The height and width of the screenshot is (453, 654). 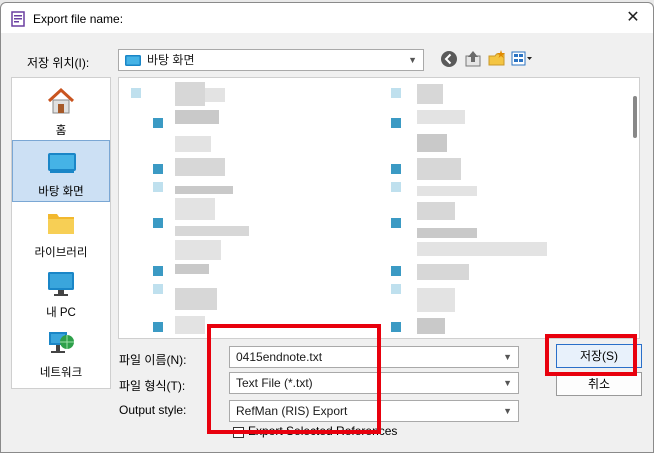 I want to click on filetype-label: 파일 형식(T):, so click(x=152, y=386).